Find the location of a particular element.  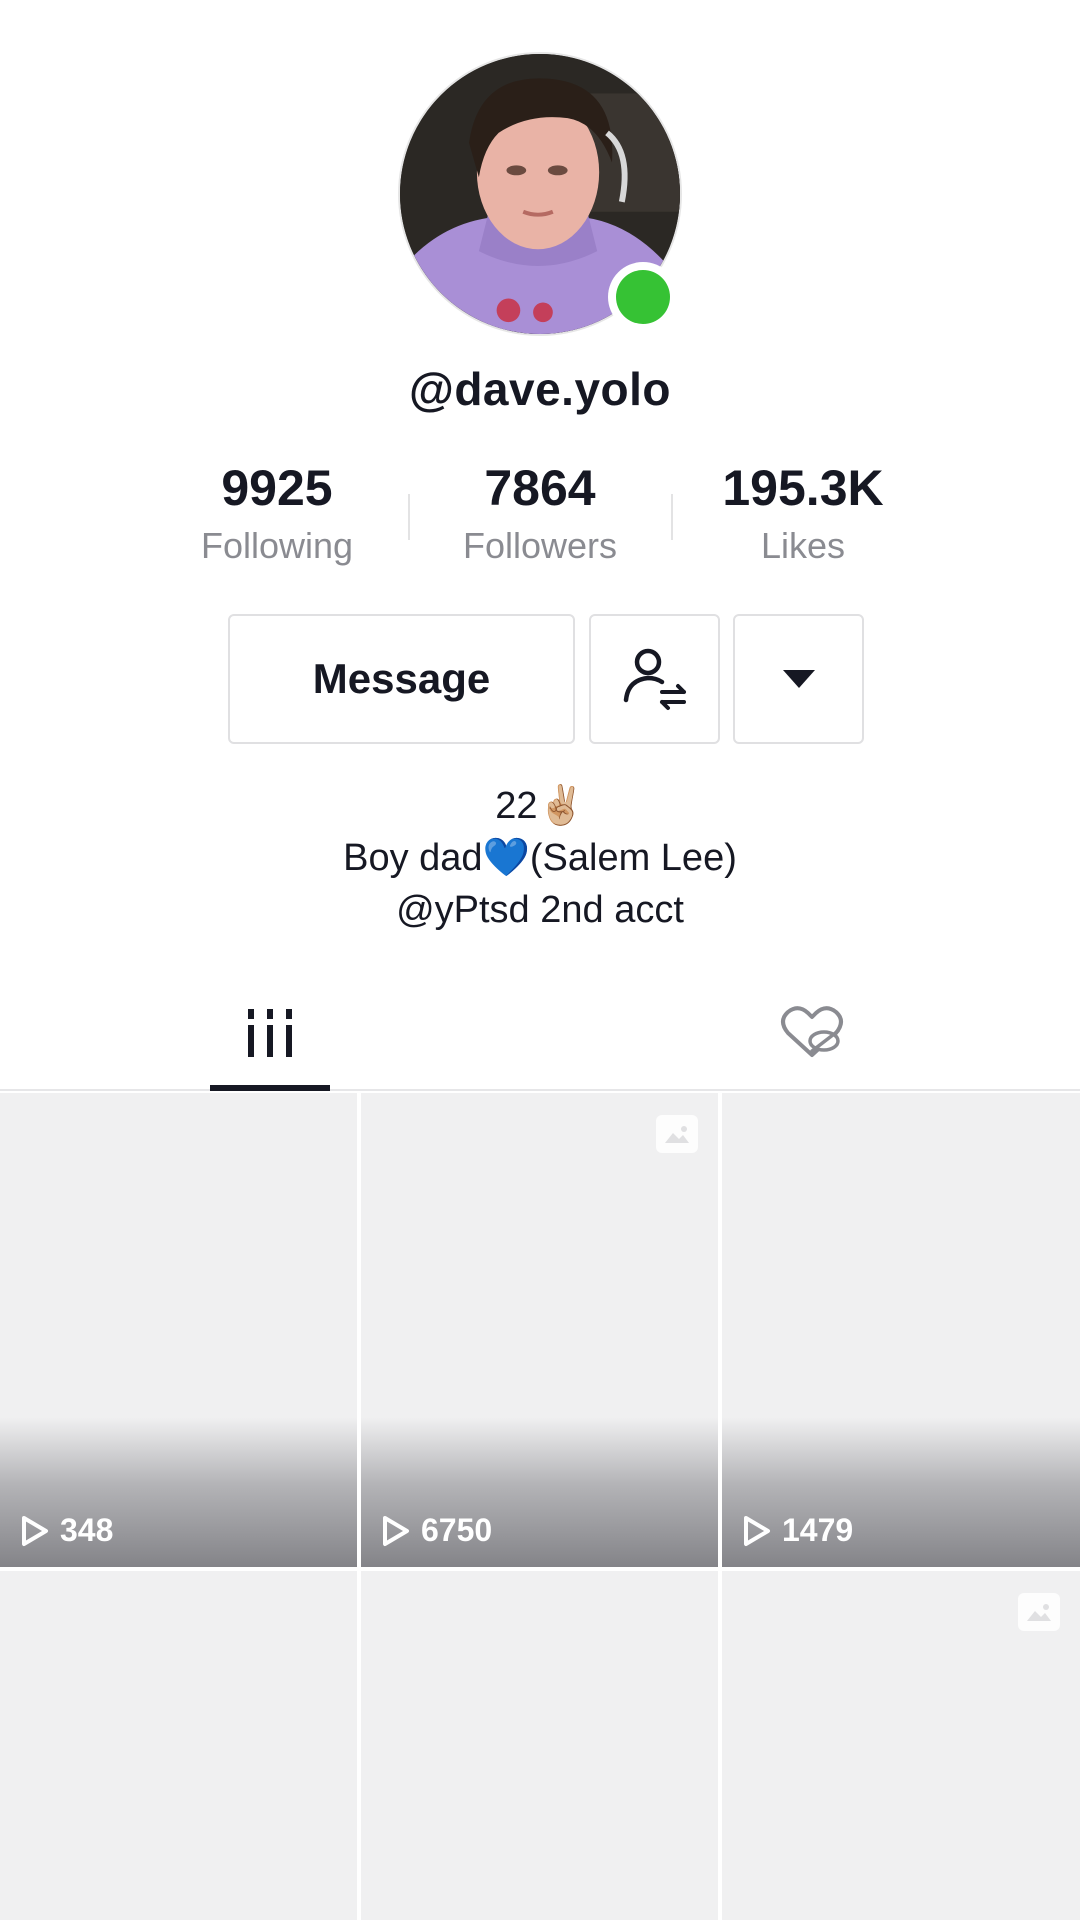

bio: 22✌🏼 Boy dad💙(Salem Lee) @yPtsd 2nd acct is located at coordinates (540, 858).